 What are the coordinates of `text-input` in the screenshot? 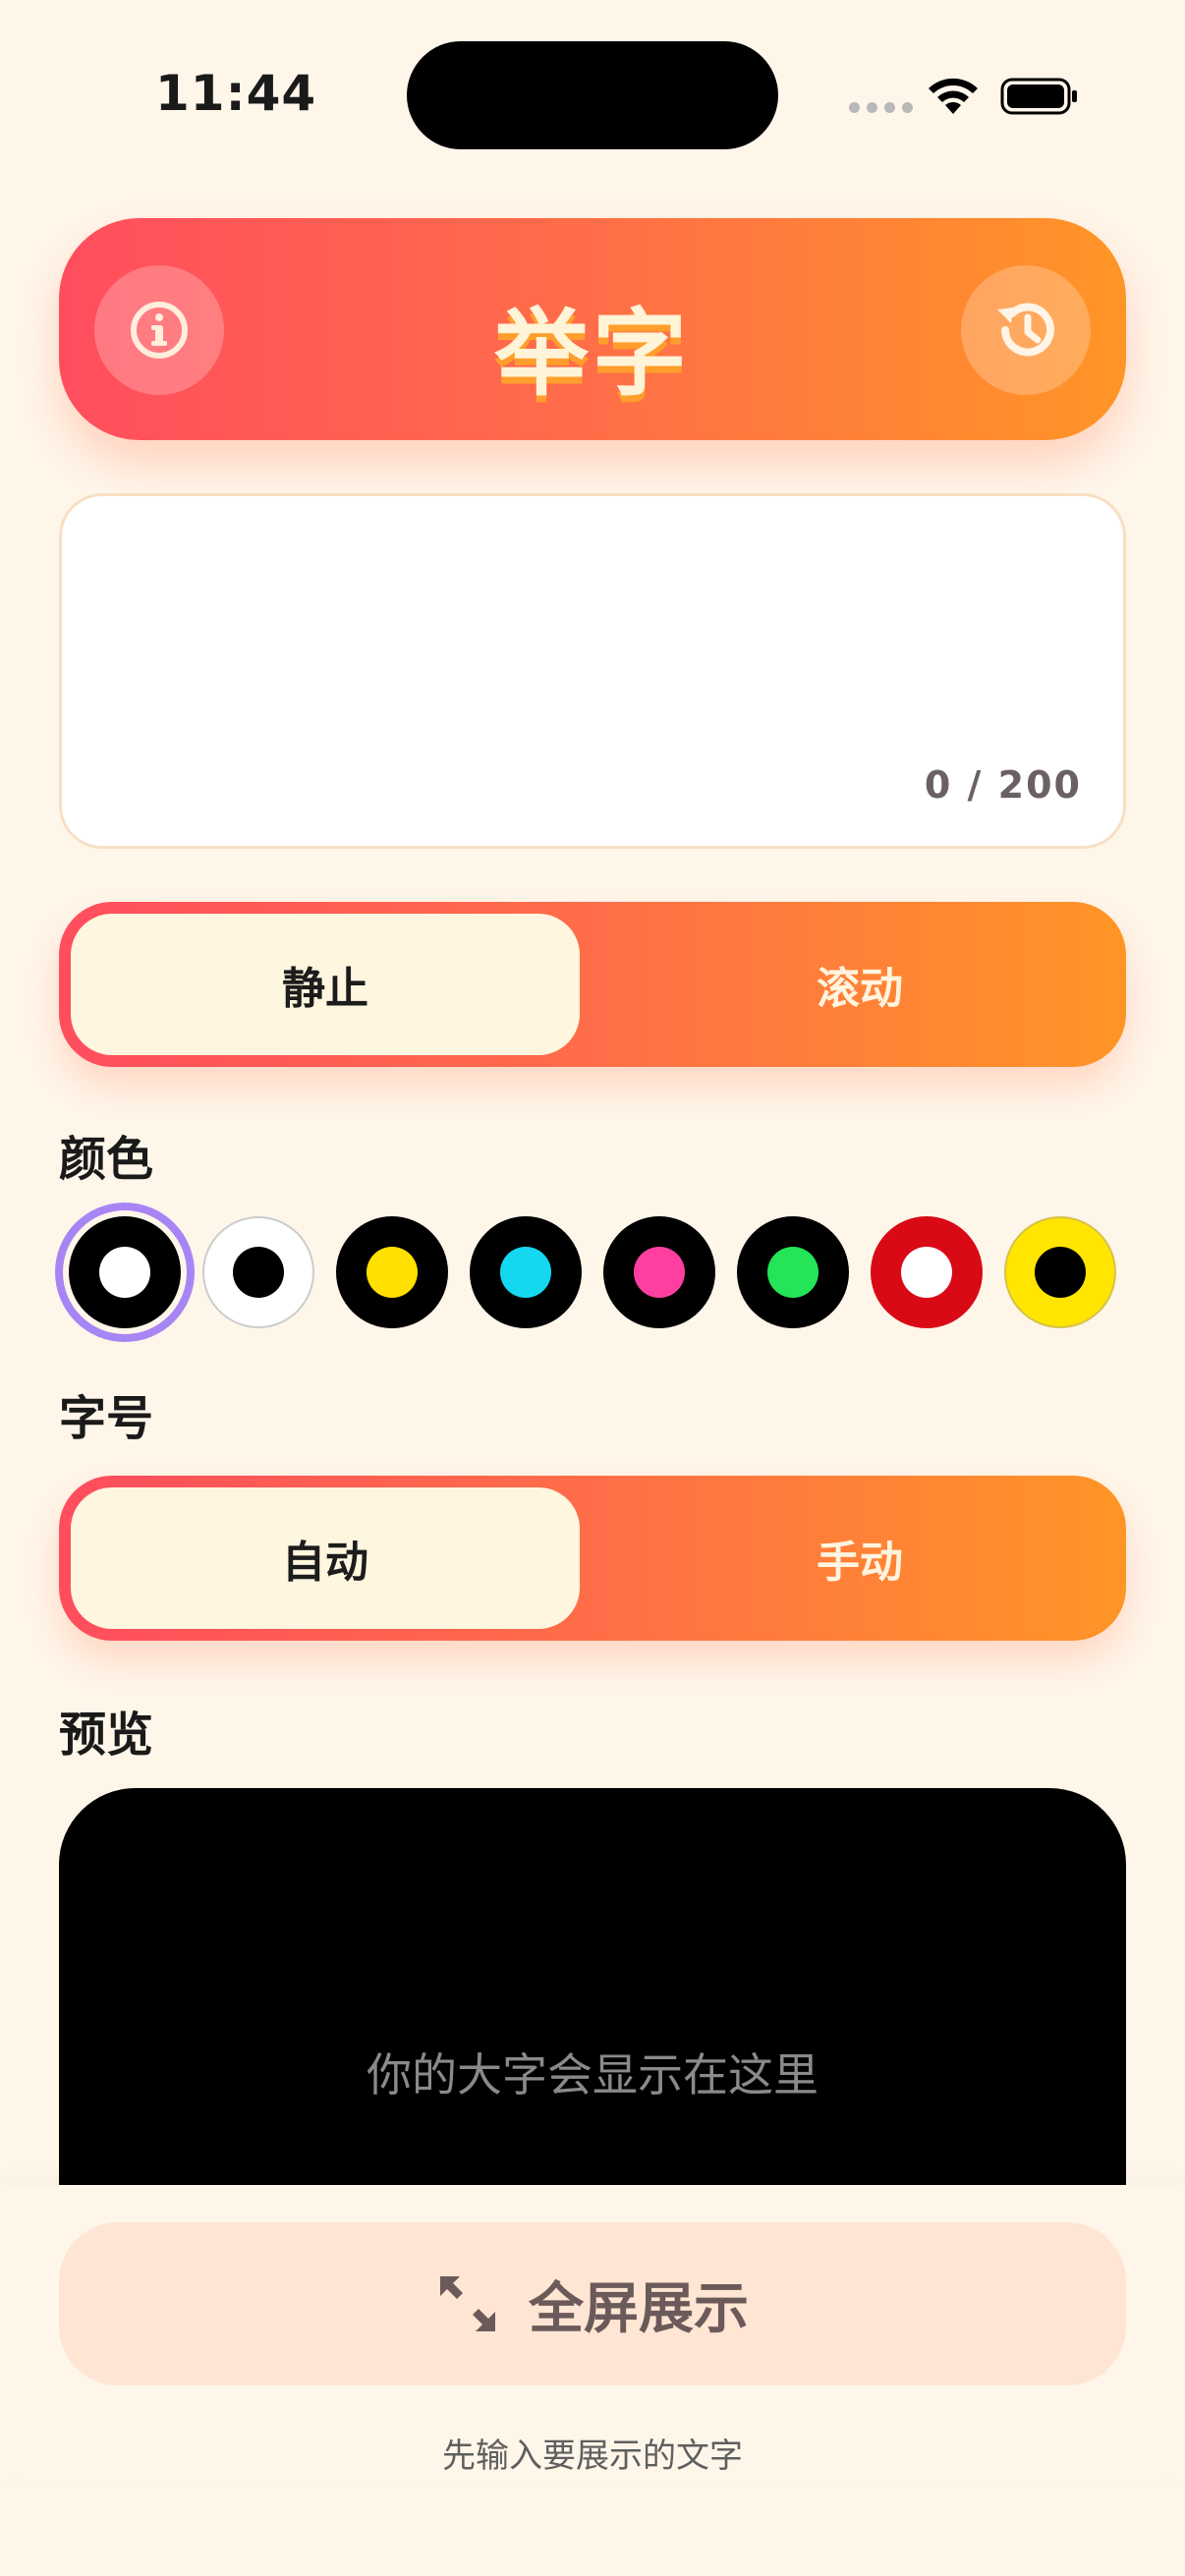 It's located at (592, 651).